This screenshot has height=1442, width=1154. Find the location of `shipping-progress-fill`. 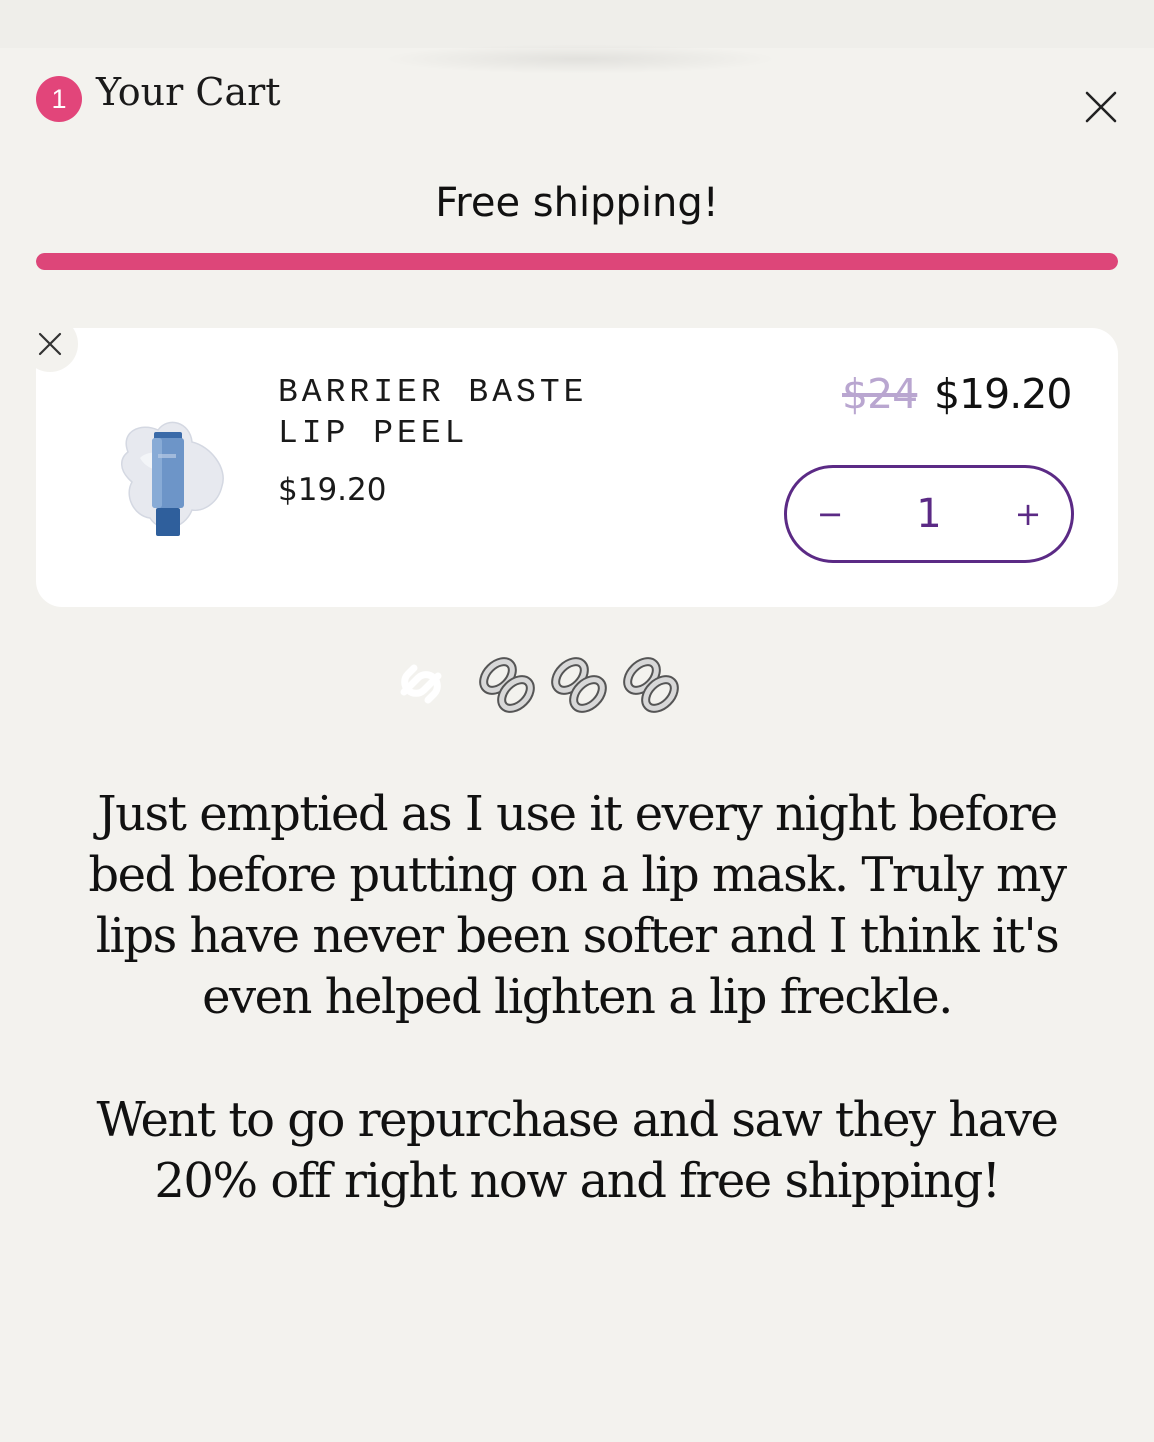

shipping-progress-fill is located at coordinates (577, 261).